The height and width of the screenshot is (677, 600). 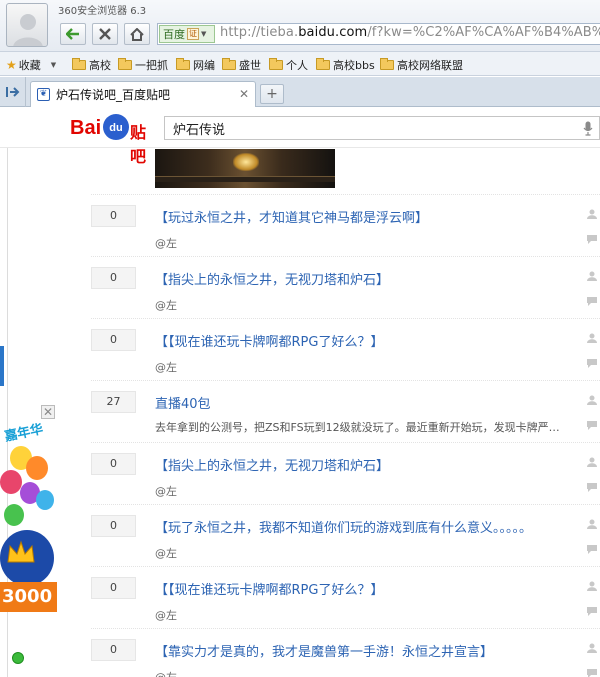 I want to click on bookmark-label: 个人, so click(x=297, y=65).